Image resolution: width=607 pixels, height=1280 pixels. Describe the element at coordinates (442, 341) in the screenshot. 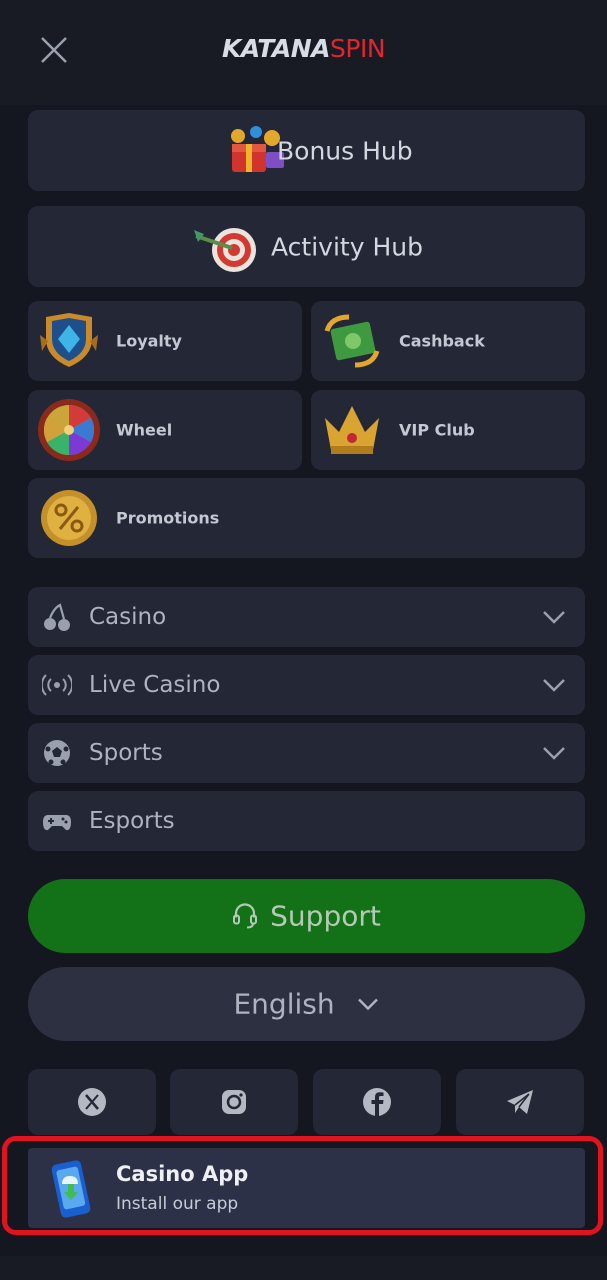

I see `cashback-label: Cashback` at that location.